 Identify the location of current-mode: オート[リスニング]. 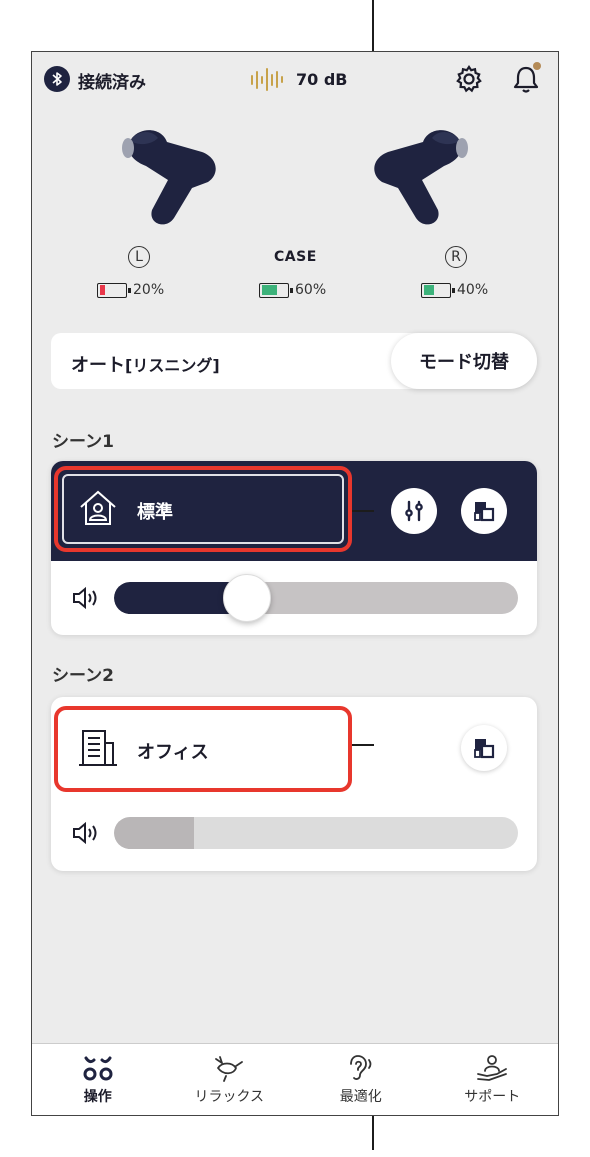
(145, 364).